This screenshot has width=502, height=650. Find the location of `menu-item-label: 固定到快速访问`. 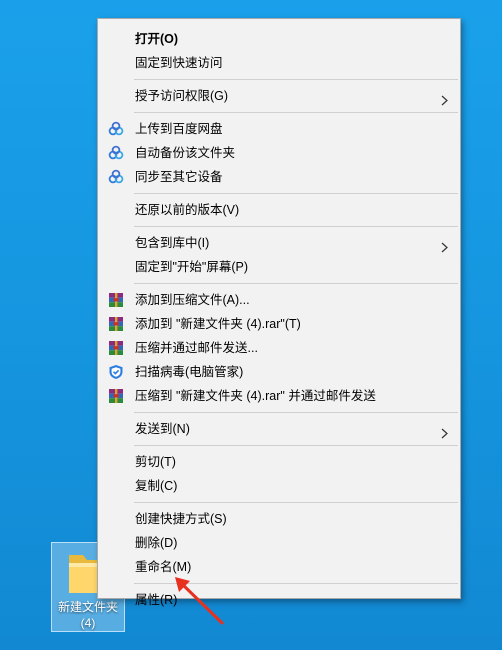

menu-item-label: 固定到快速访问 is located at coordinates (179, 63).